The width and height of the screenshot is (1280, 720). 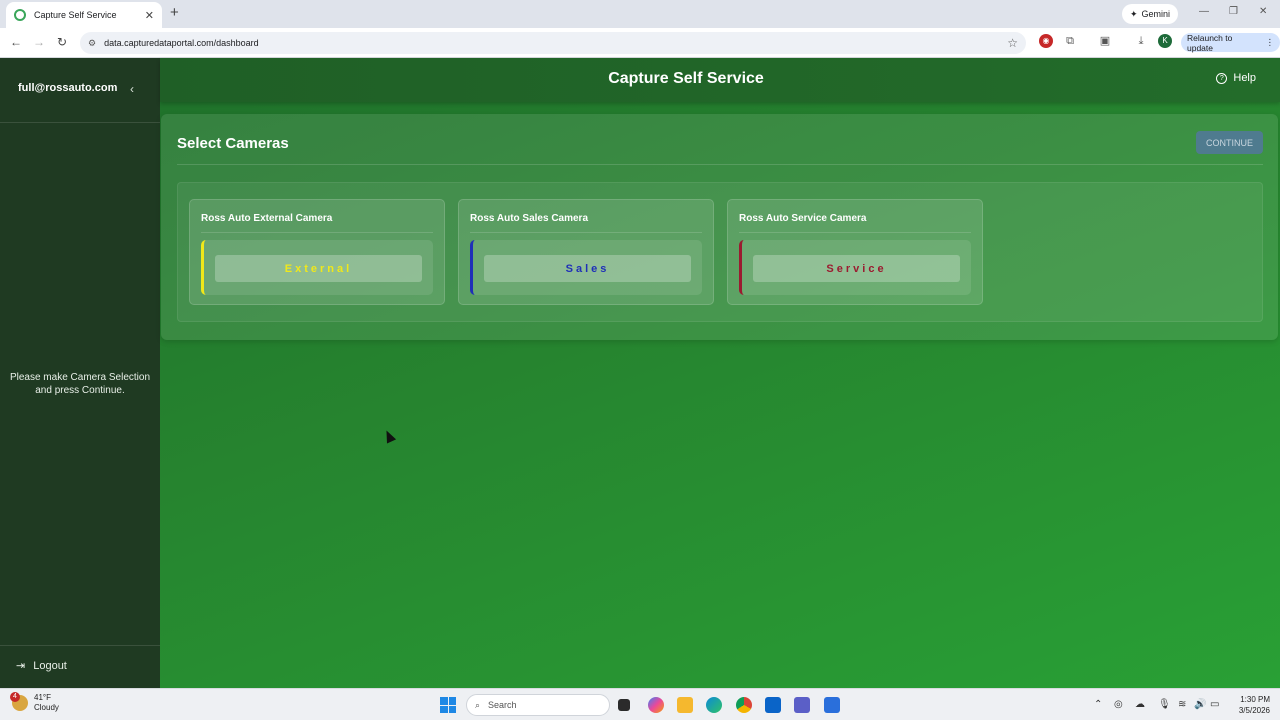 I want to click on task-view-icon, so click(x=624, y=705).